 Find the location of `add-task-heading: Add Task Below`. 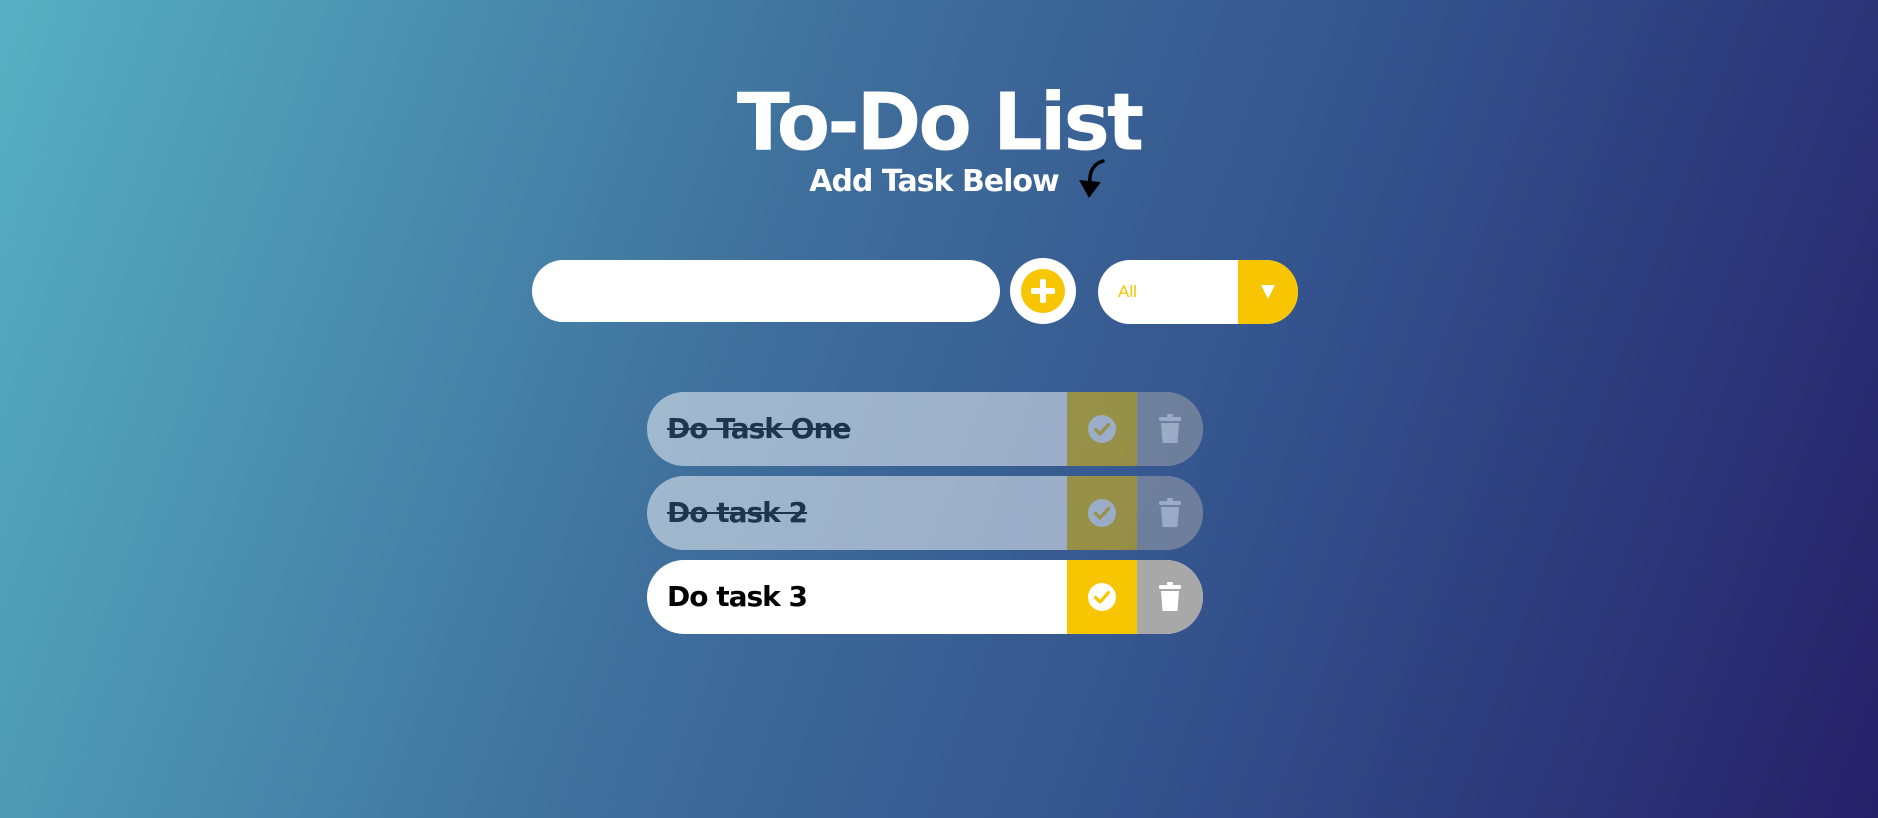

add-task-heading: Add Task Below is located at coordinates (934, 181).